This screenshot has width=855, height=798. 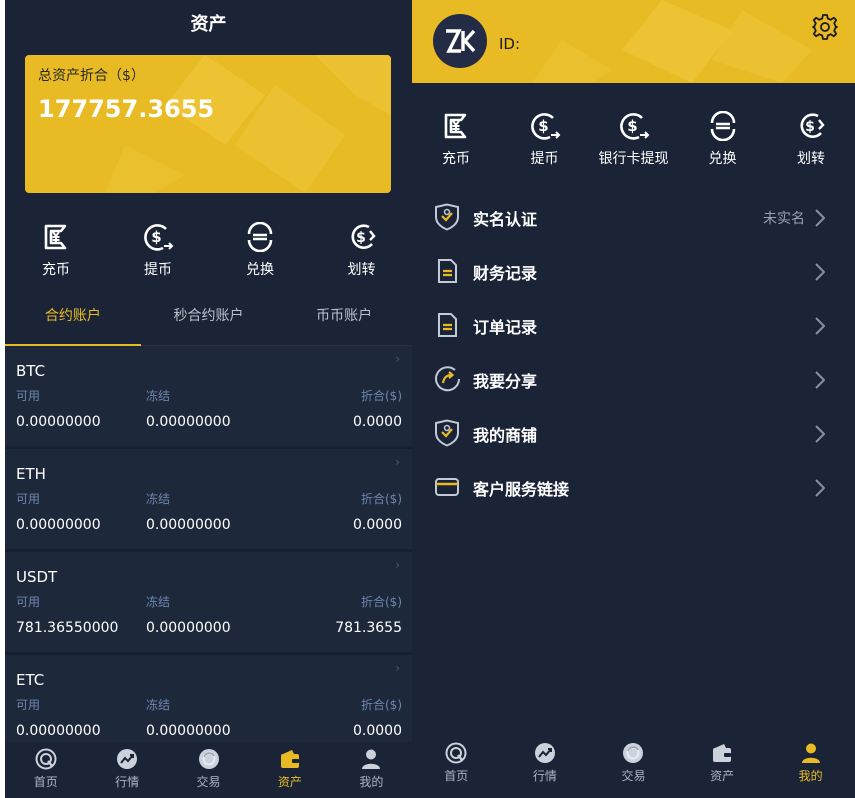 I want to click on total-balance-value: 177757.3655, so click(x=126, y=109).